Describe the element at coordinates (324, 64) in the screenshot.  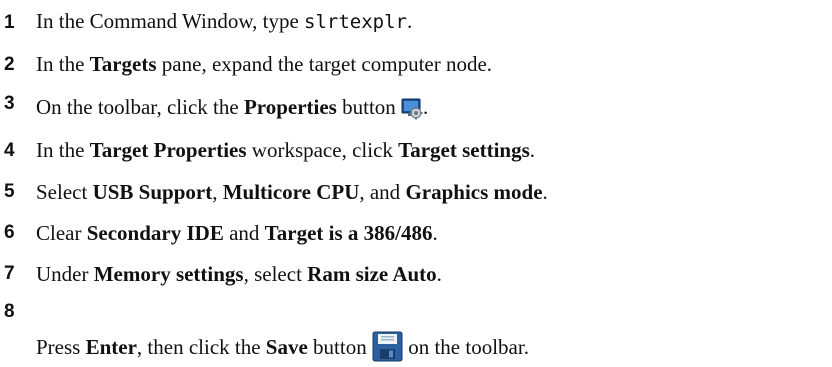
I see `text-part: pane, expand the target computer node.` at that location.